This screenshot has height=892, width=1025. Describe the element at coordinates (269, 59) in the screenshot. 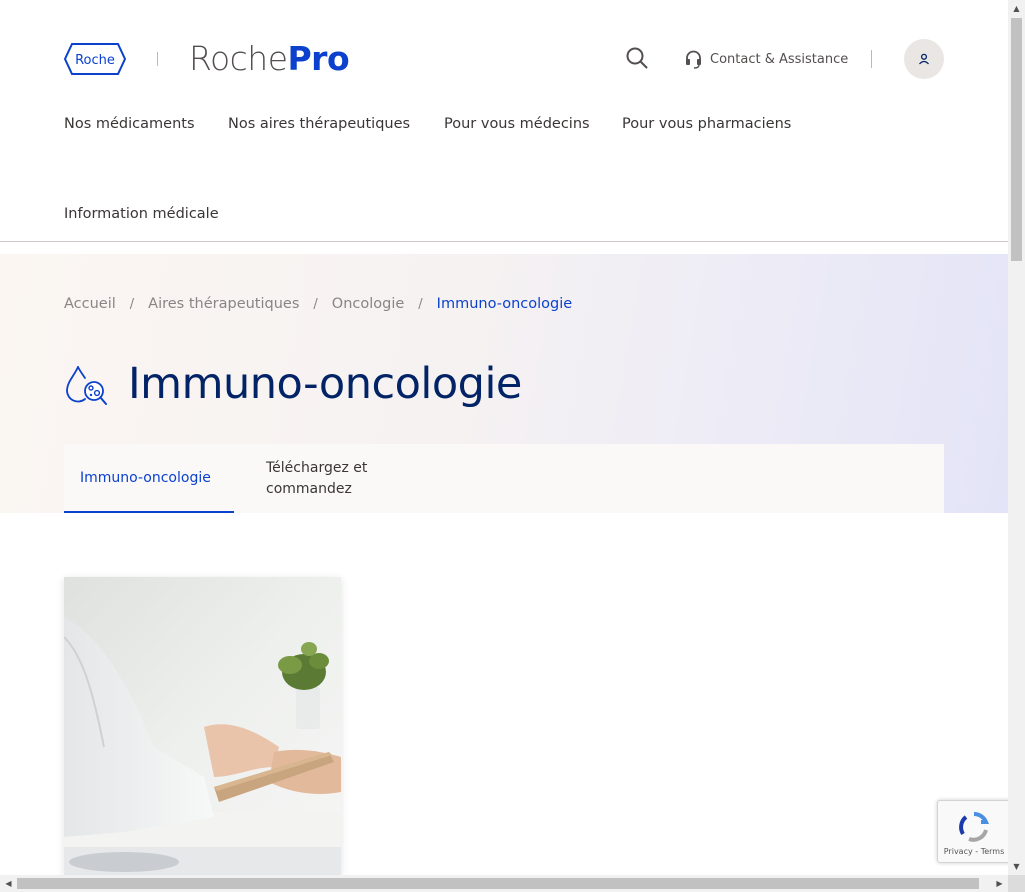

I see `rochepro-brand: RochePro` at that location.